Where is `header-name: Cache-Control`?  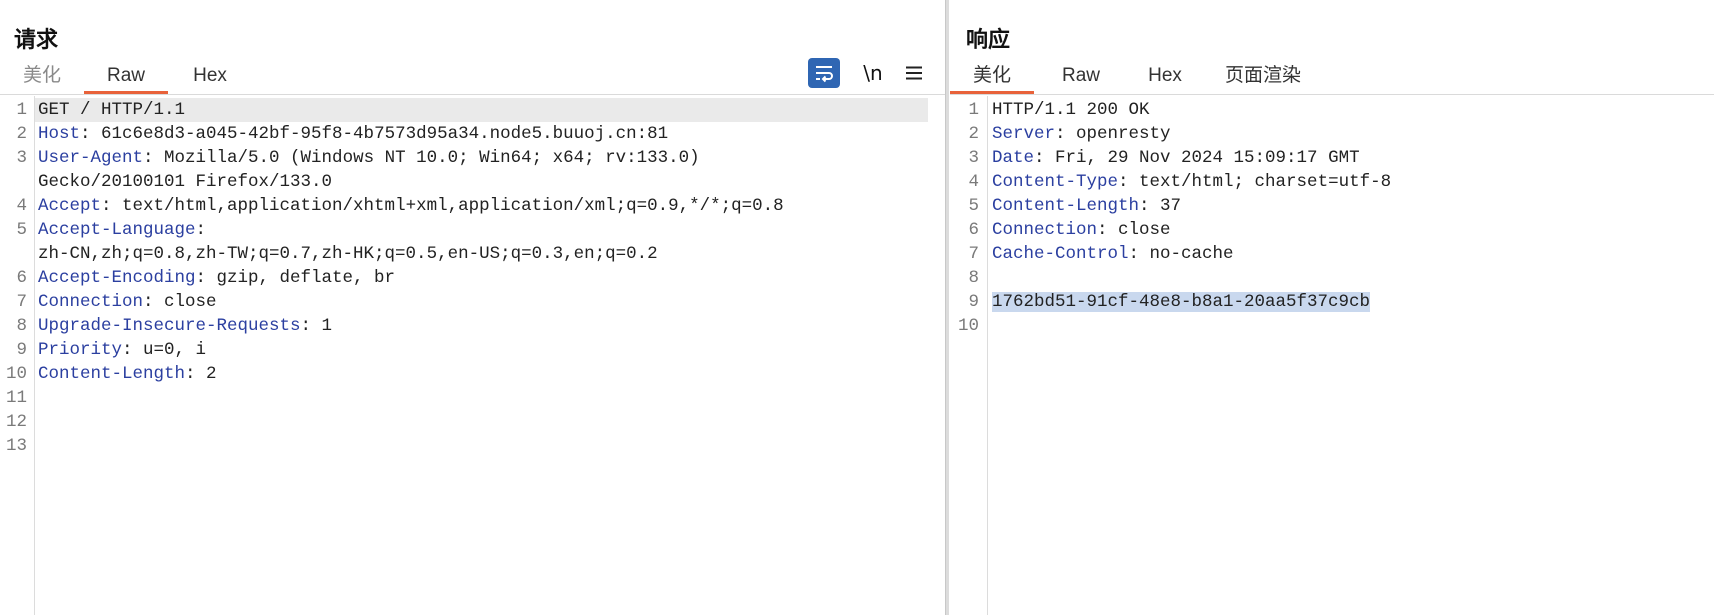 header-name: Cache-Control is located at coordinates (1060, 254).